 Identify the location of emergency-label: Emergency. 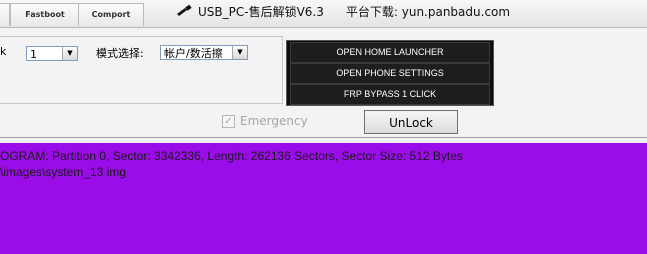
(274, 121).